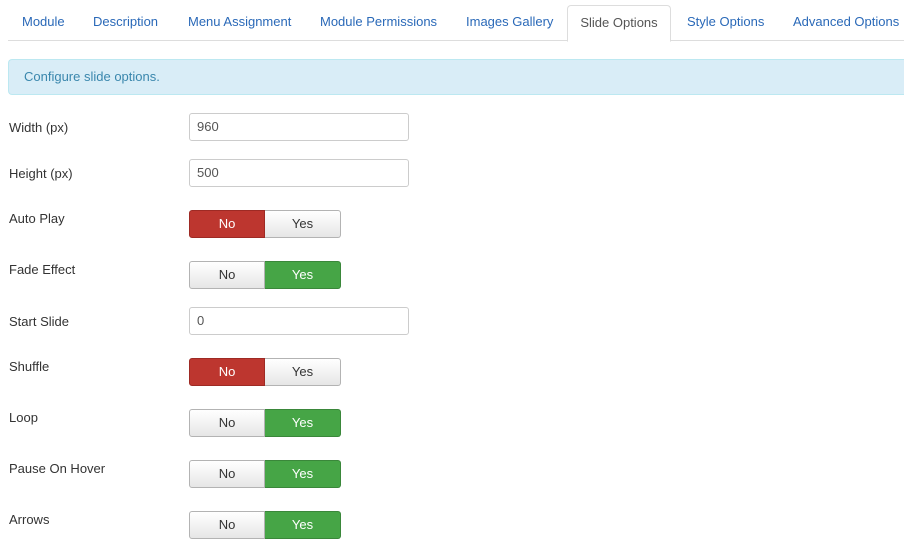 The width and height of the screenshot is (904, 546). I want to click on pause-on-hover-yes-button: Yes, so click(303, 474).